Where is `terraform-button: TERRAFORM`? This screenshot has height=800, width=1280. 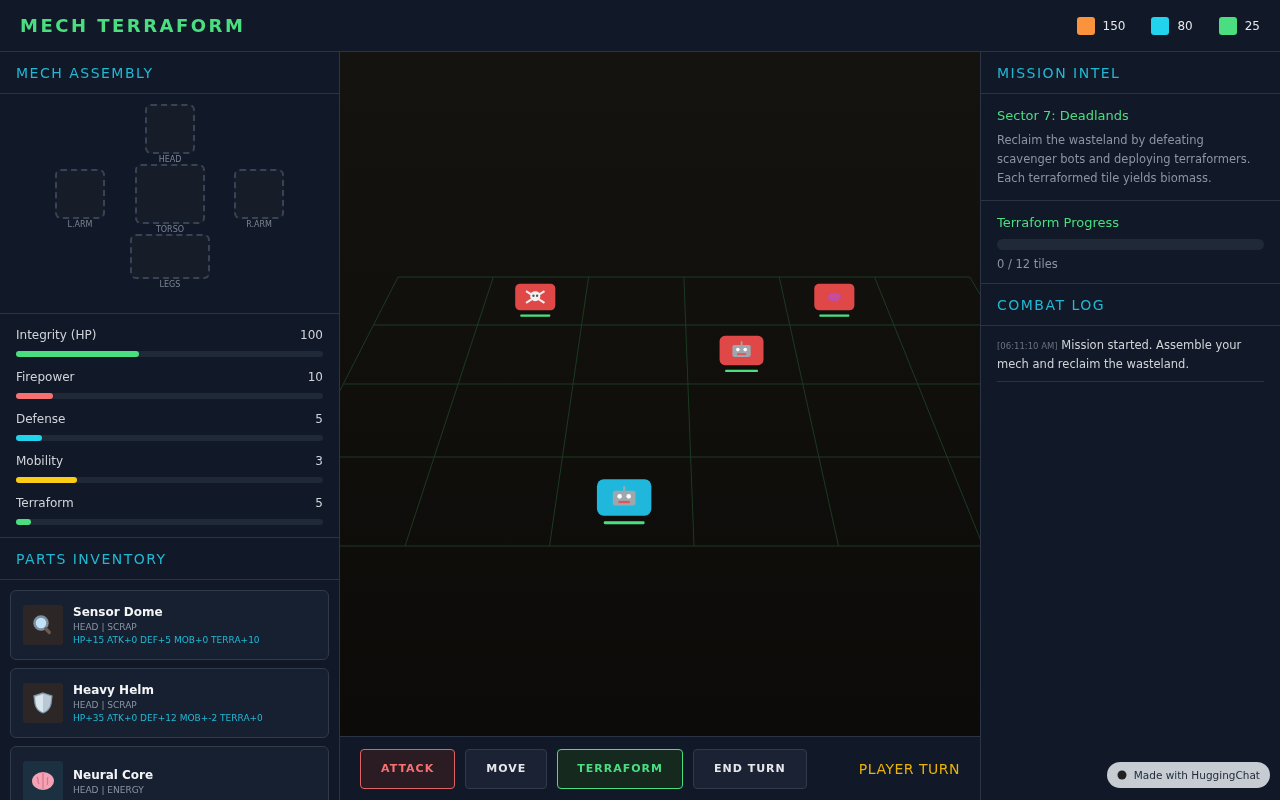 terraform-button: TERRAFORM is located at coordinates (620, 768).